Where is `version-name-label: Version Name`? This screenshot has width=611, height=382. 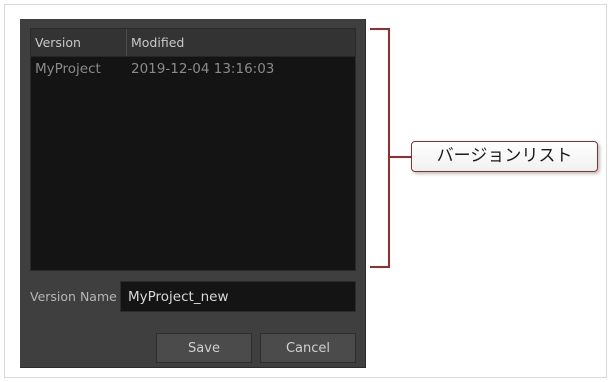 version-name-label: Version Name is located at coordinates (73, 296).